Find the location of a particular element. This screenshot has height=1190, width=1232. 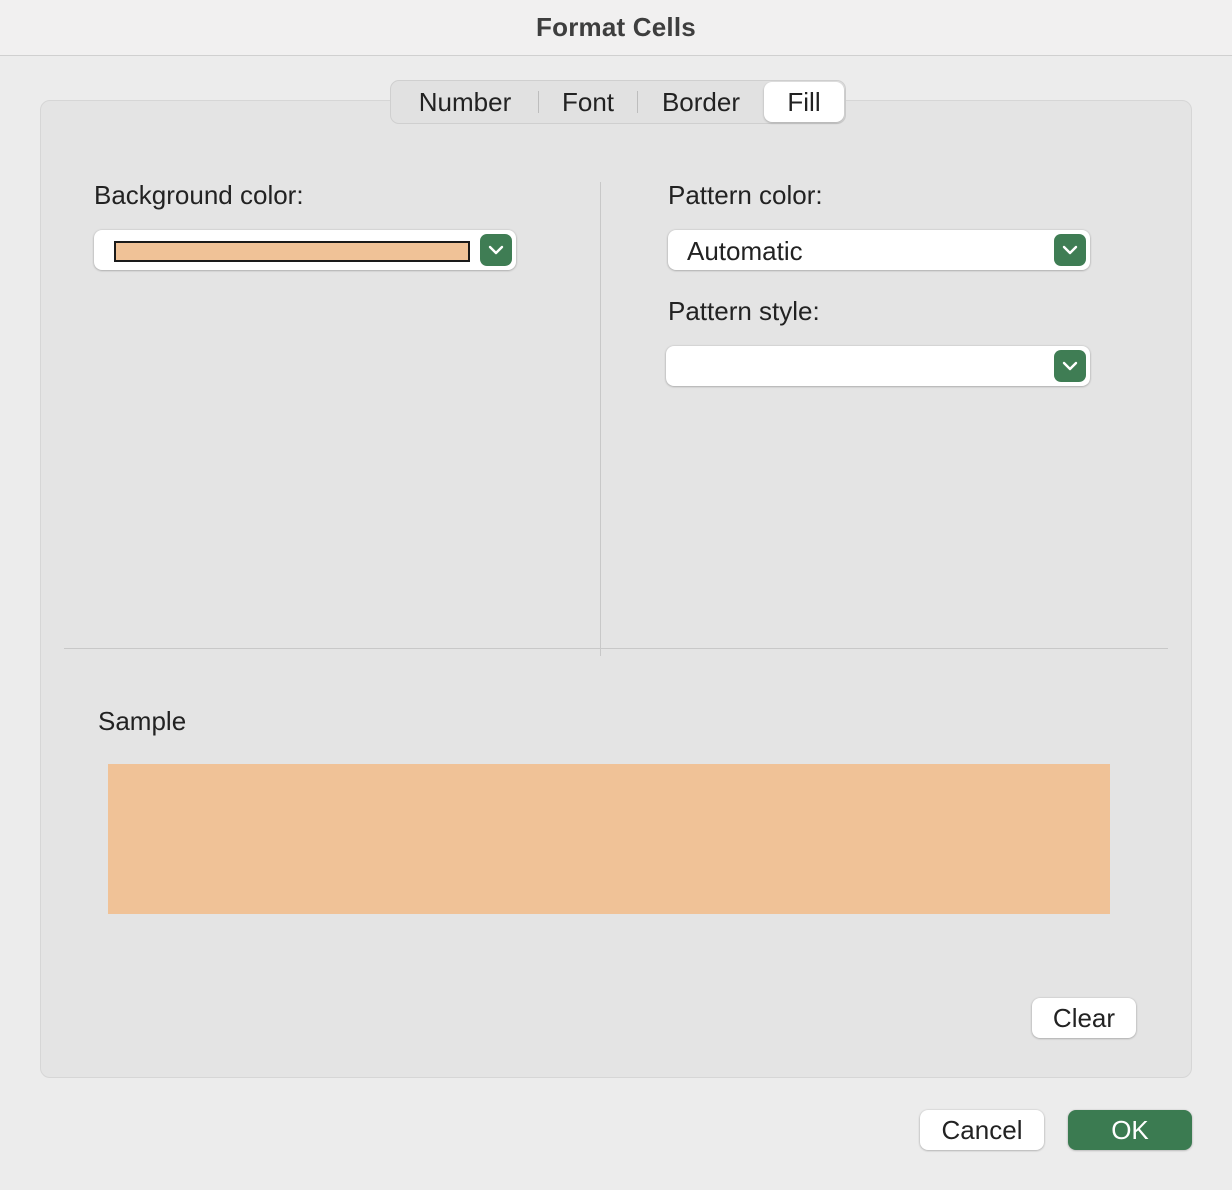

tab-number: Number is located at coordinates (465, 102).